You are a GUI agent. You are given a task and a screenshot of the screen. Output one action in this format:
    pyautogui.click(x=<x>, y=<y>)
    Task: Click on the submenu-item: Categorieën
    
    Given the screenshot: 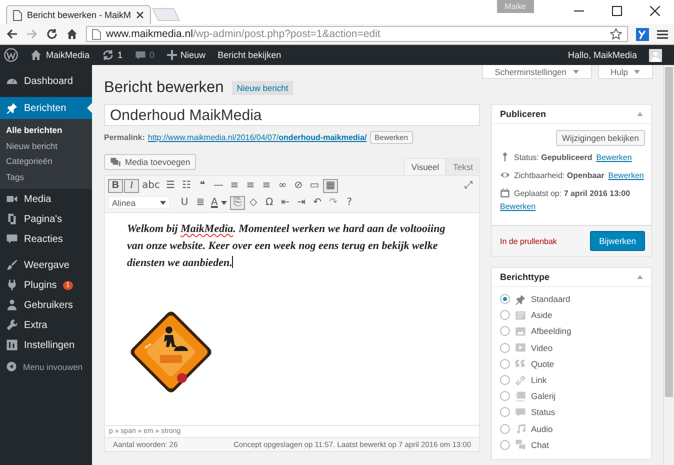 What is the action you would take?
    pyautogui.click(x=46, y=162)
    